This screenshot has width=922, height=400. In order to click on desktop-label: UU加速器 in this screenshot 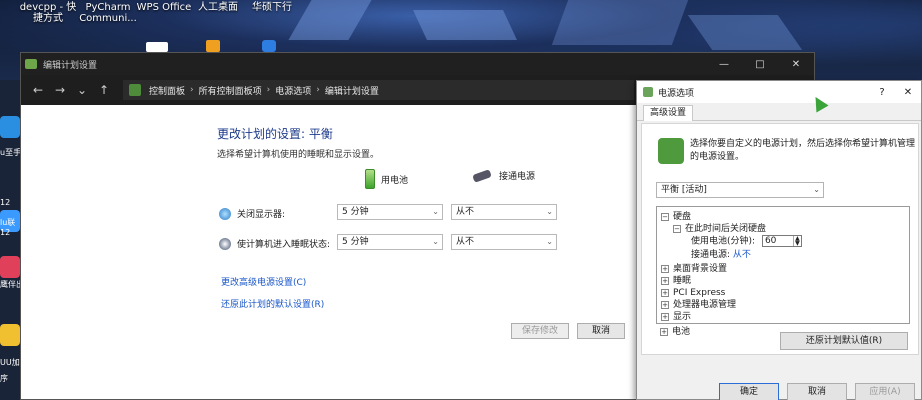, I will do `click(11, 362)`.